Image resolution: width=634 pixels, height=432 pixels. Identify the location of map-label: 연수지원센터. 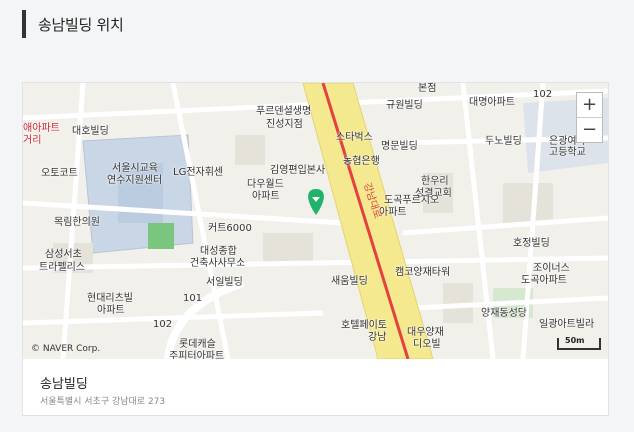
(135, 180).